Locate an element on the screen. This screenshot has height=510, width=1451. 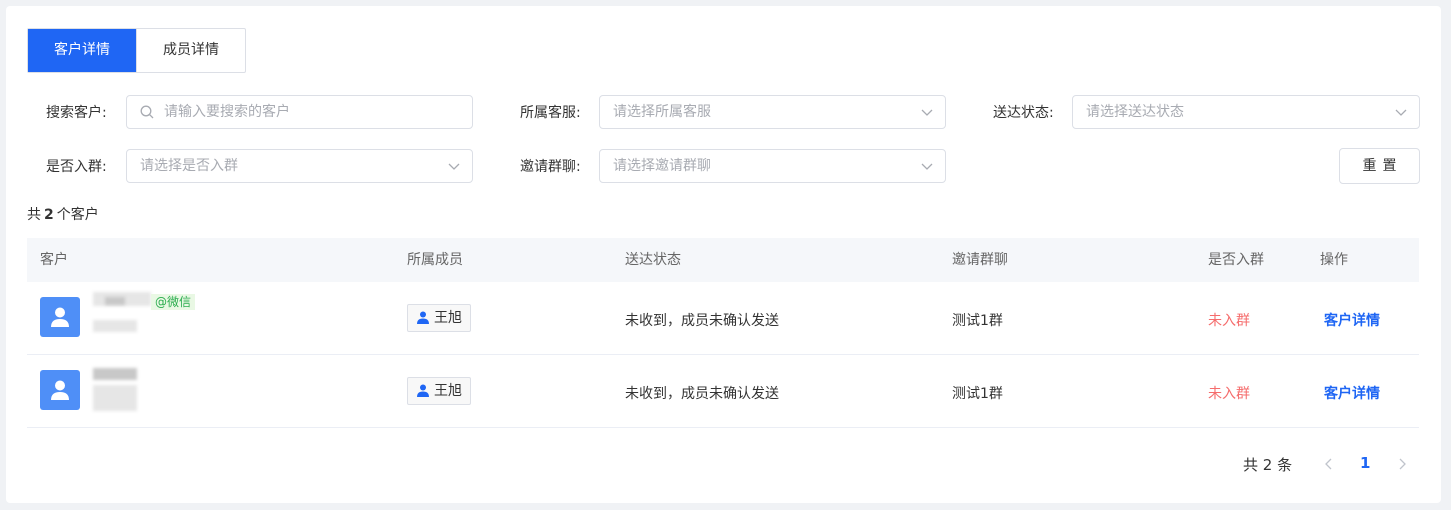
service-staff-label: 所属客服: is located at coordinates (550, 113).